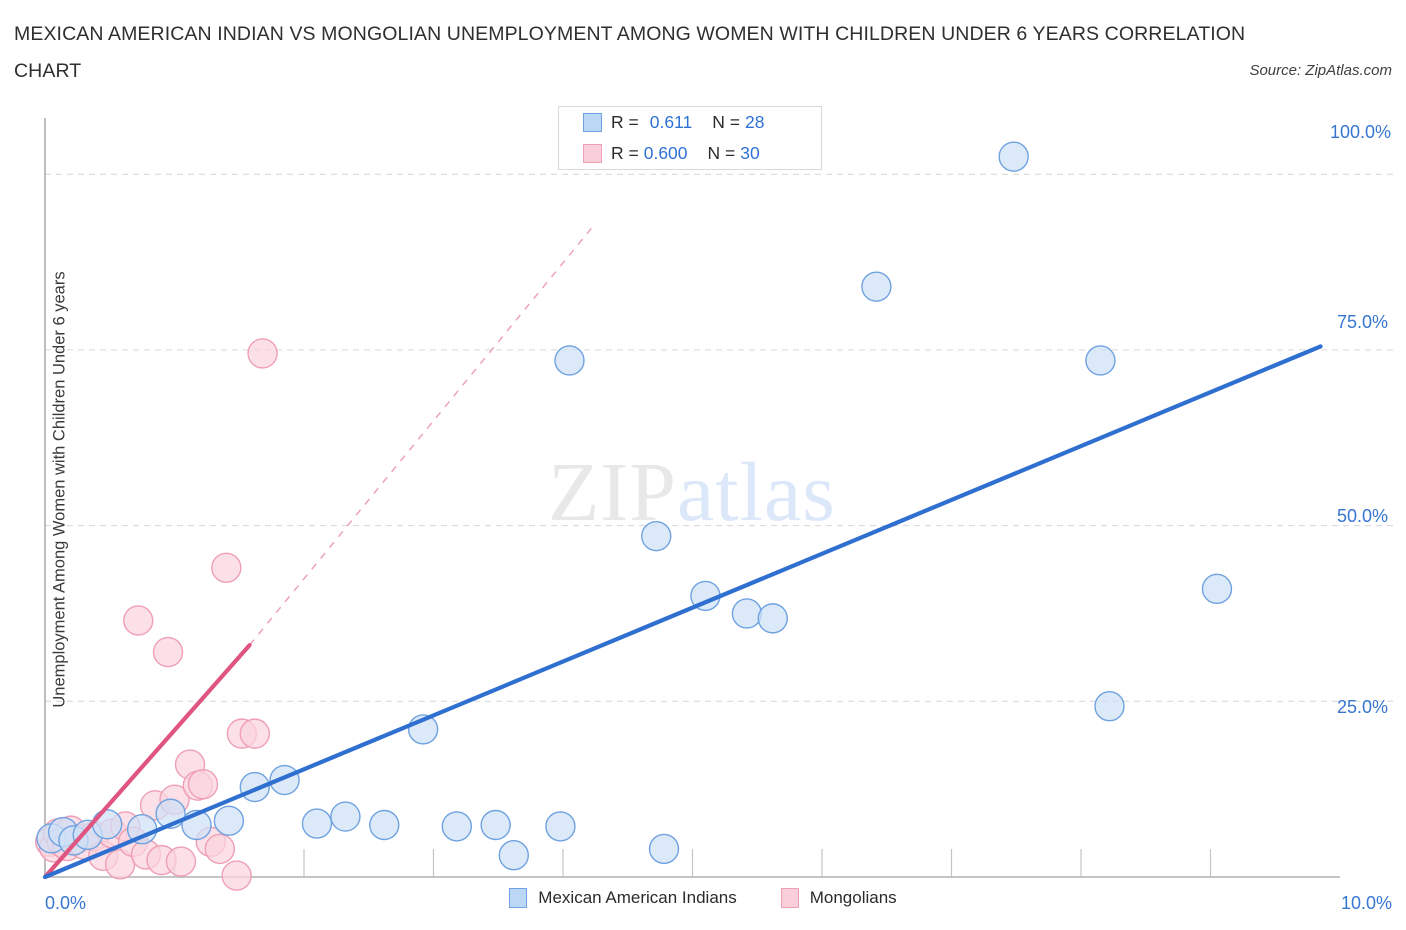  I want to click on stats-n-label-blue: N =, so click(726, 122).